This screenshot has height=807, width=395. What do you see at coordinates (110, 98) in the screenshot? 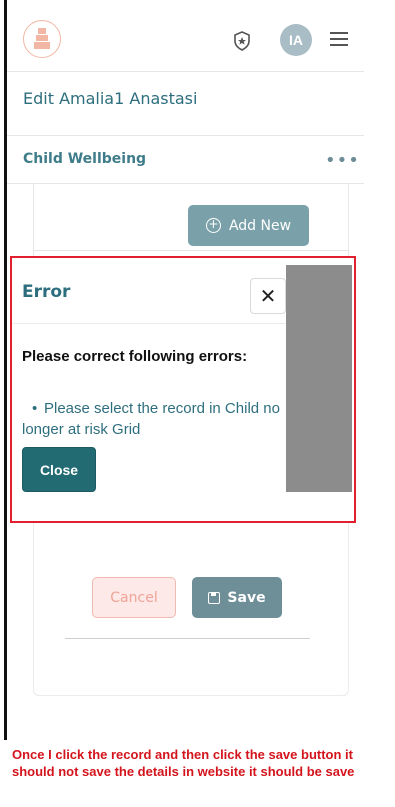
I see `page-title: Edit Amalia1 Anastasi` at bounding box center [110, 98].